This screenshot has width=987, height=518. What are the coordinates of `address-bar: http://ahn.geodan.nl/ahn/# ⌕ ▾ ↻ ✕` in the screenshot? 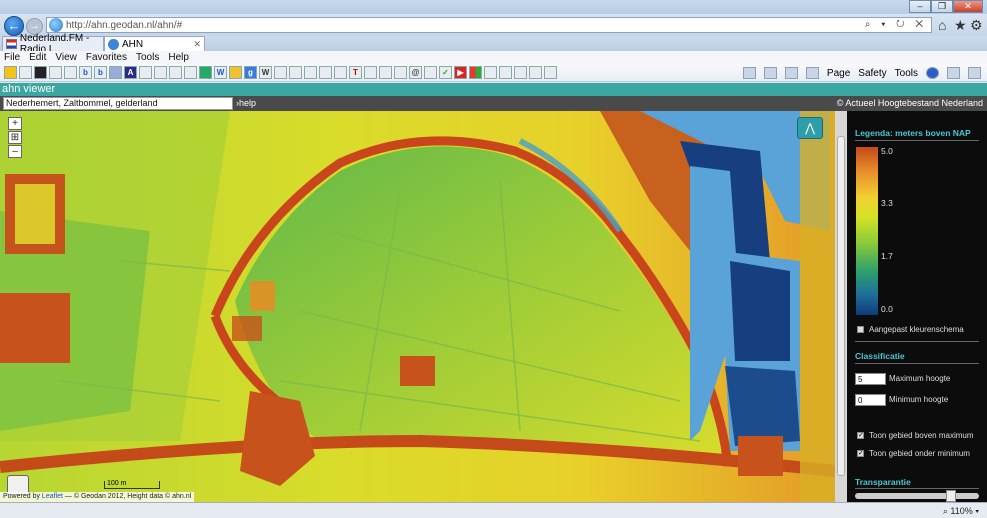 It's located at (489, 25).